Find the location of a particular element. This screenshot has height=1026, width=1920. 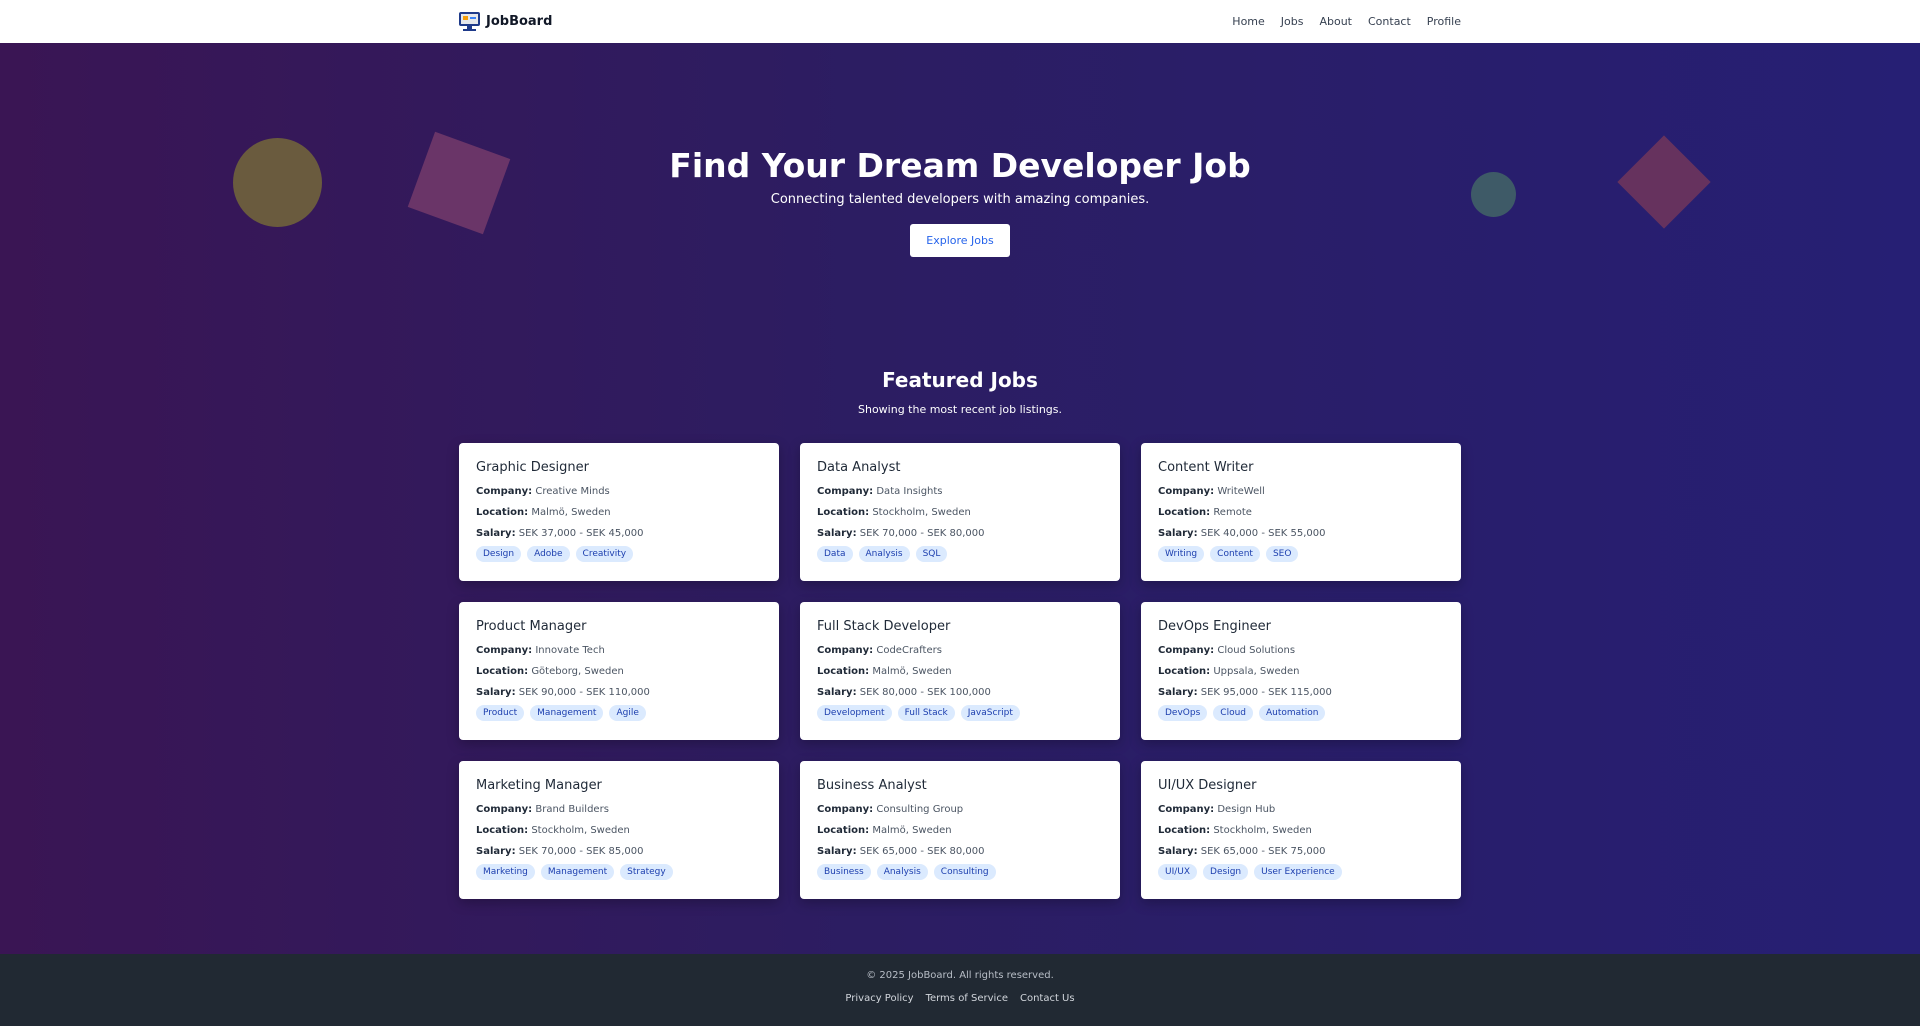

explore-jobs-button: Explore Jobs is located at coordinates (960, 240).